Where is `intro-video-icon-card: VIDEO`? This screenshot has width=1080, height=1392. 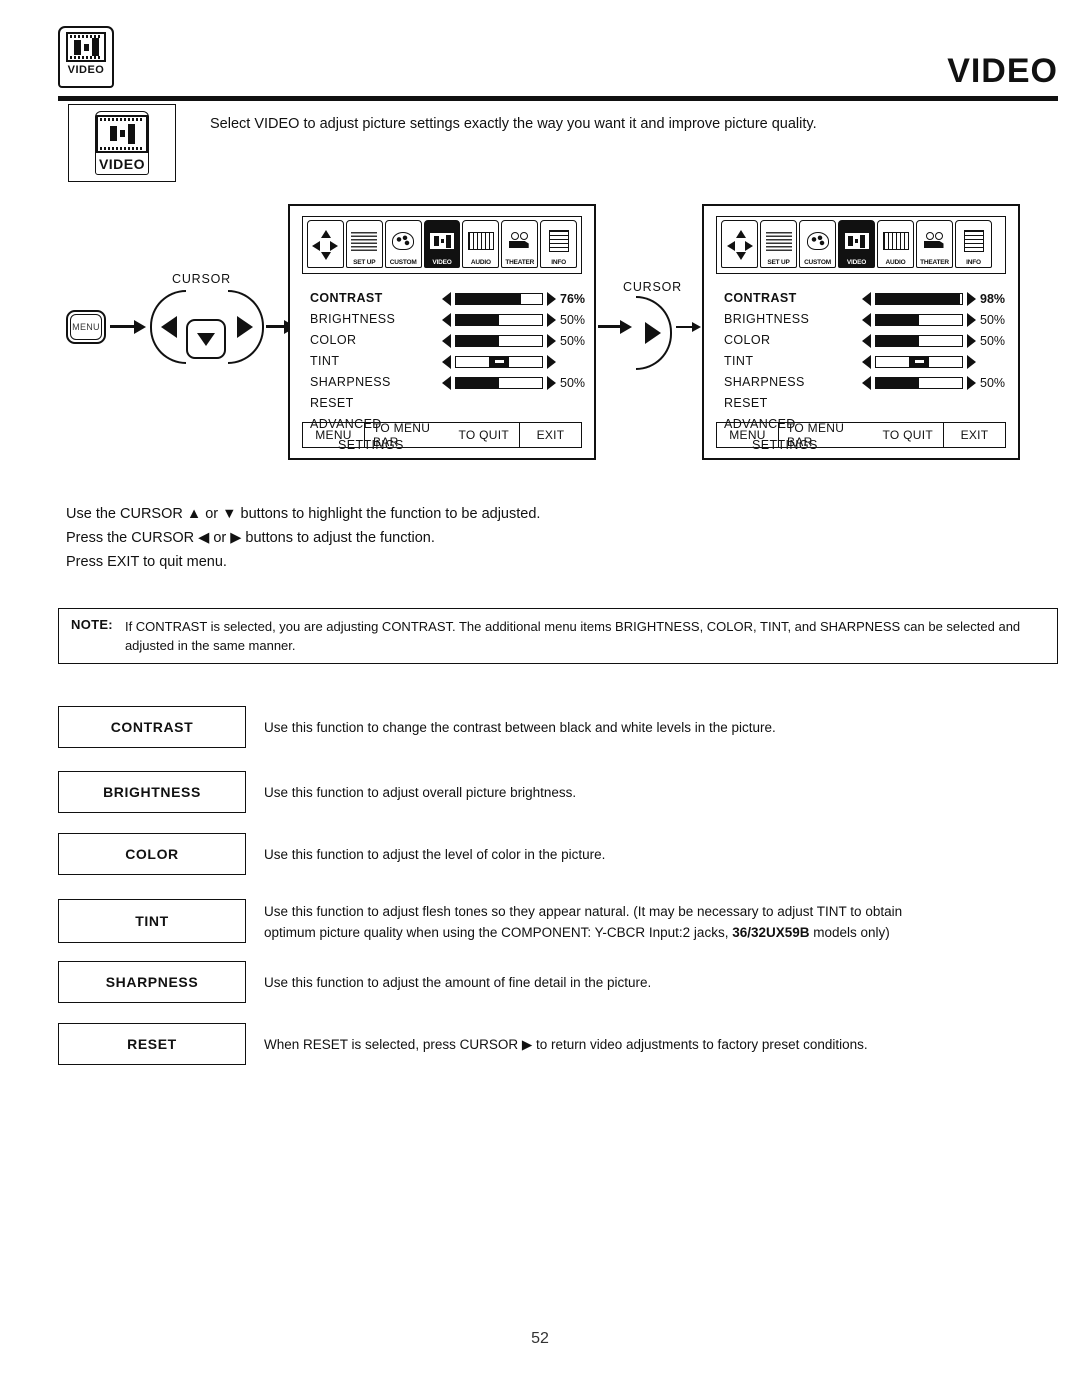
intro-video-icon-card: VIDEO is located at coordinates (122, 143).